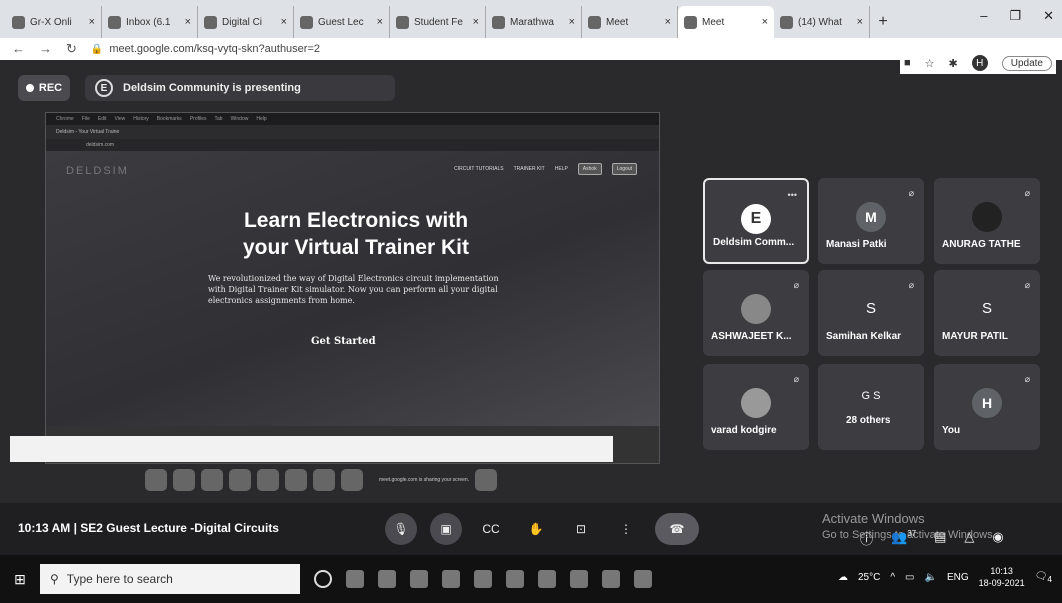  Describe the element at coordinates (690, 22) in the screenshot. I see `meet-icon` at that location.